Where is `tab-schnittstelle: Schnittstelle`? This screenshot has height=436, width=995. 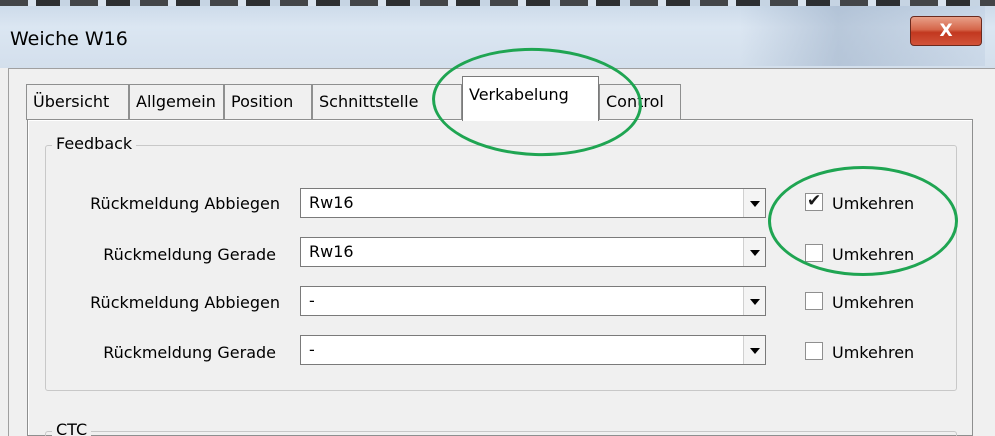 tab-schnittstelle: Schnittstelle is located at coordinates (387, 102).